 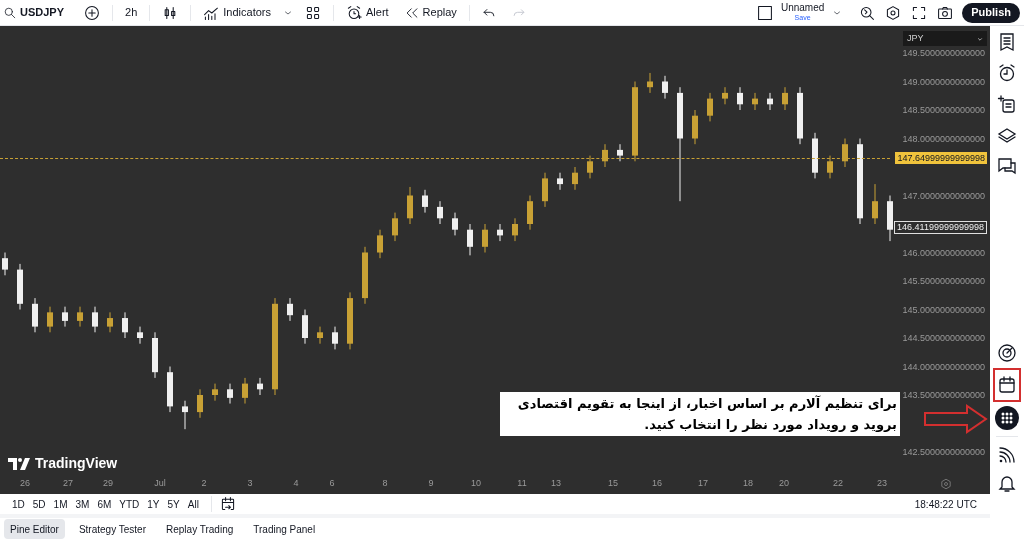 I want to click on price-axis-label: 148.0000000000000, so click(x=943, y=138).